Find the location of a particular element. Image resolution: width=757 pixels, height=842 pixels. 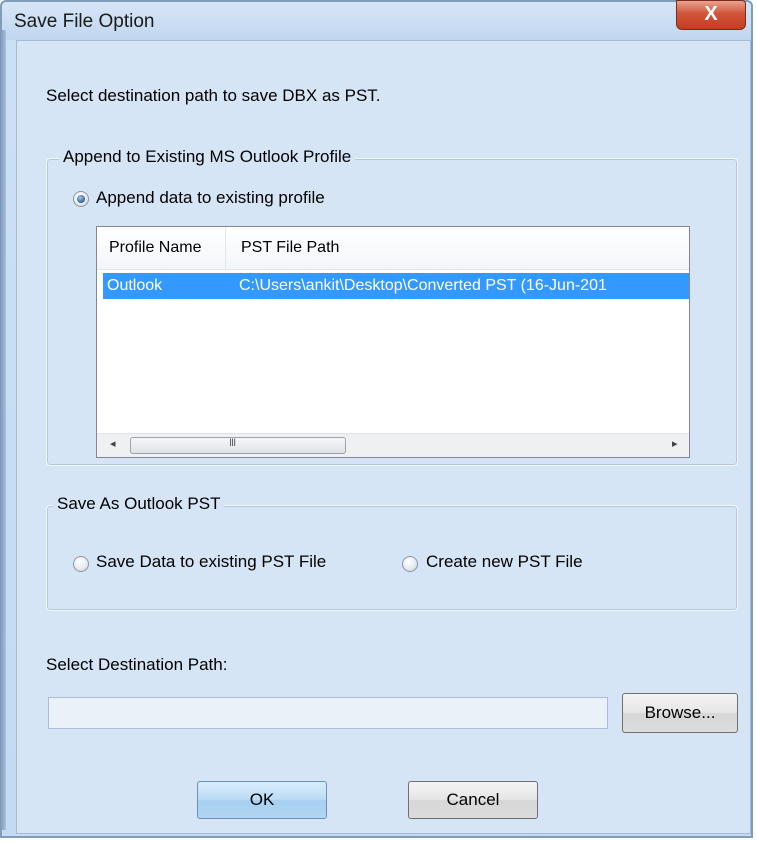

close-button: X is located at coordinates (711, 15).